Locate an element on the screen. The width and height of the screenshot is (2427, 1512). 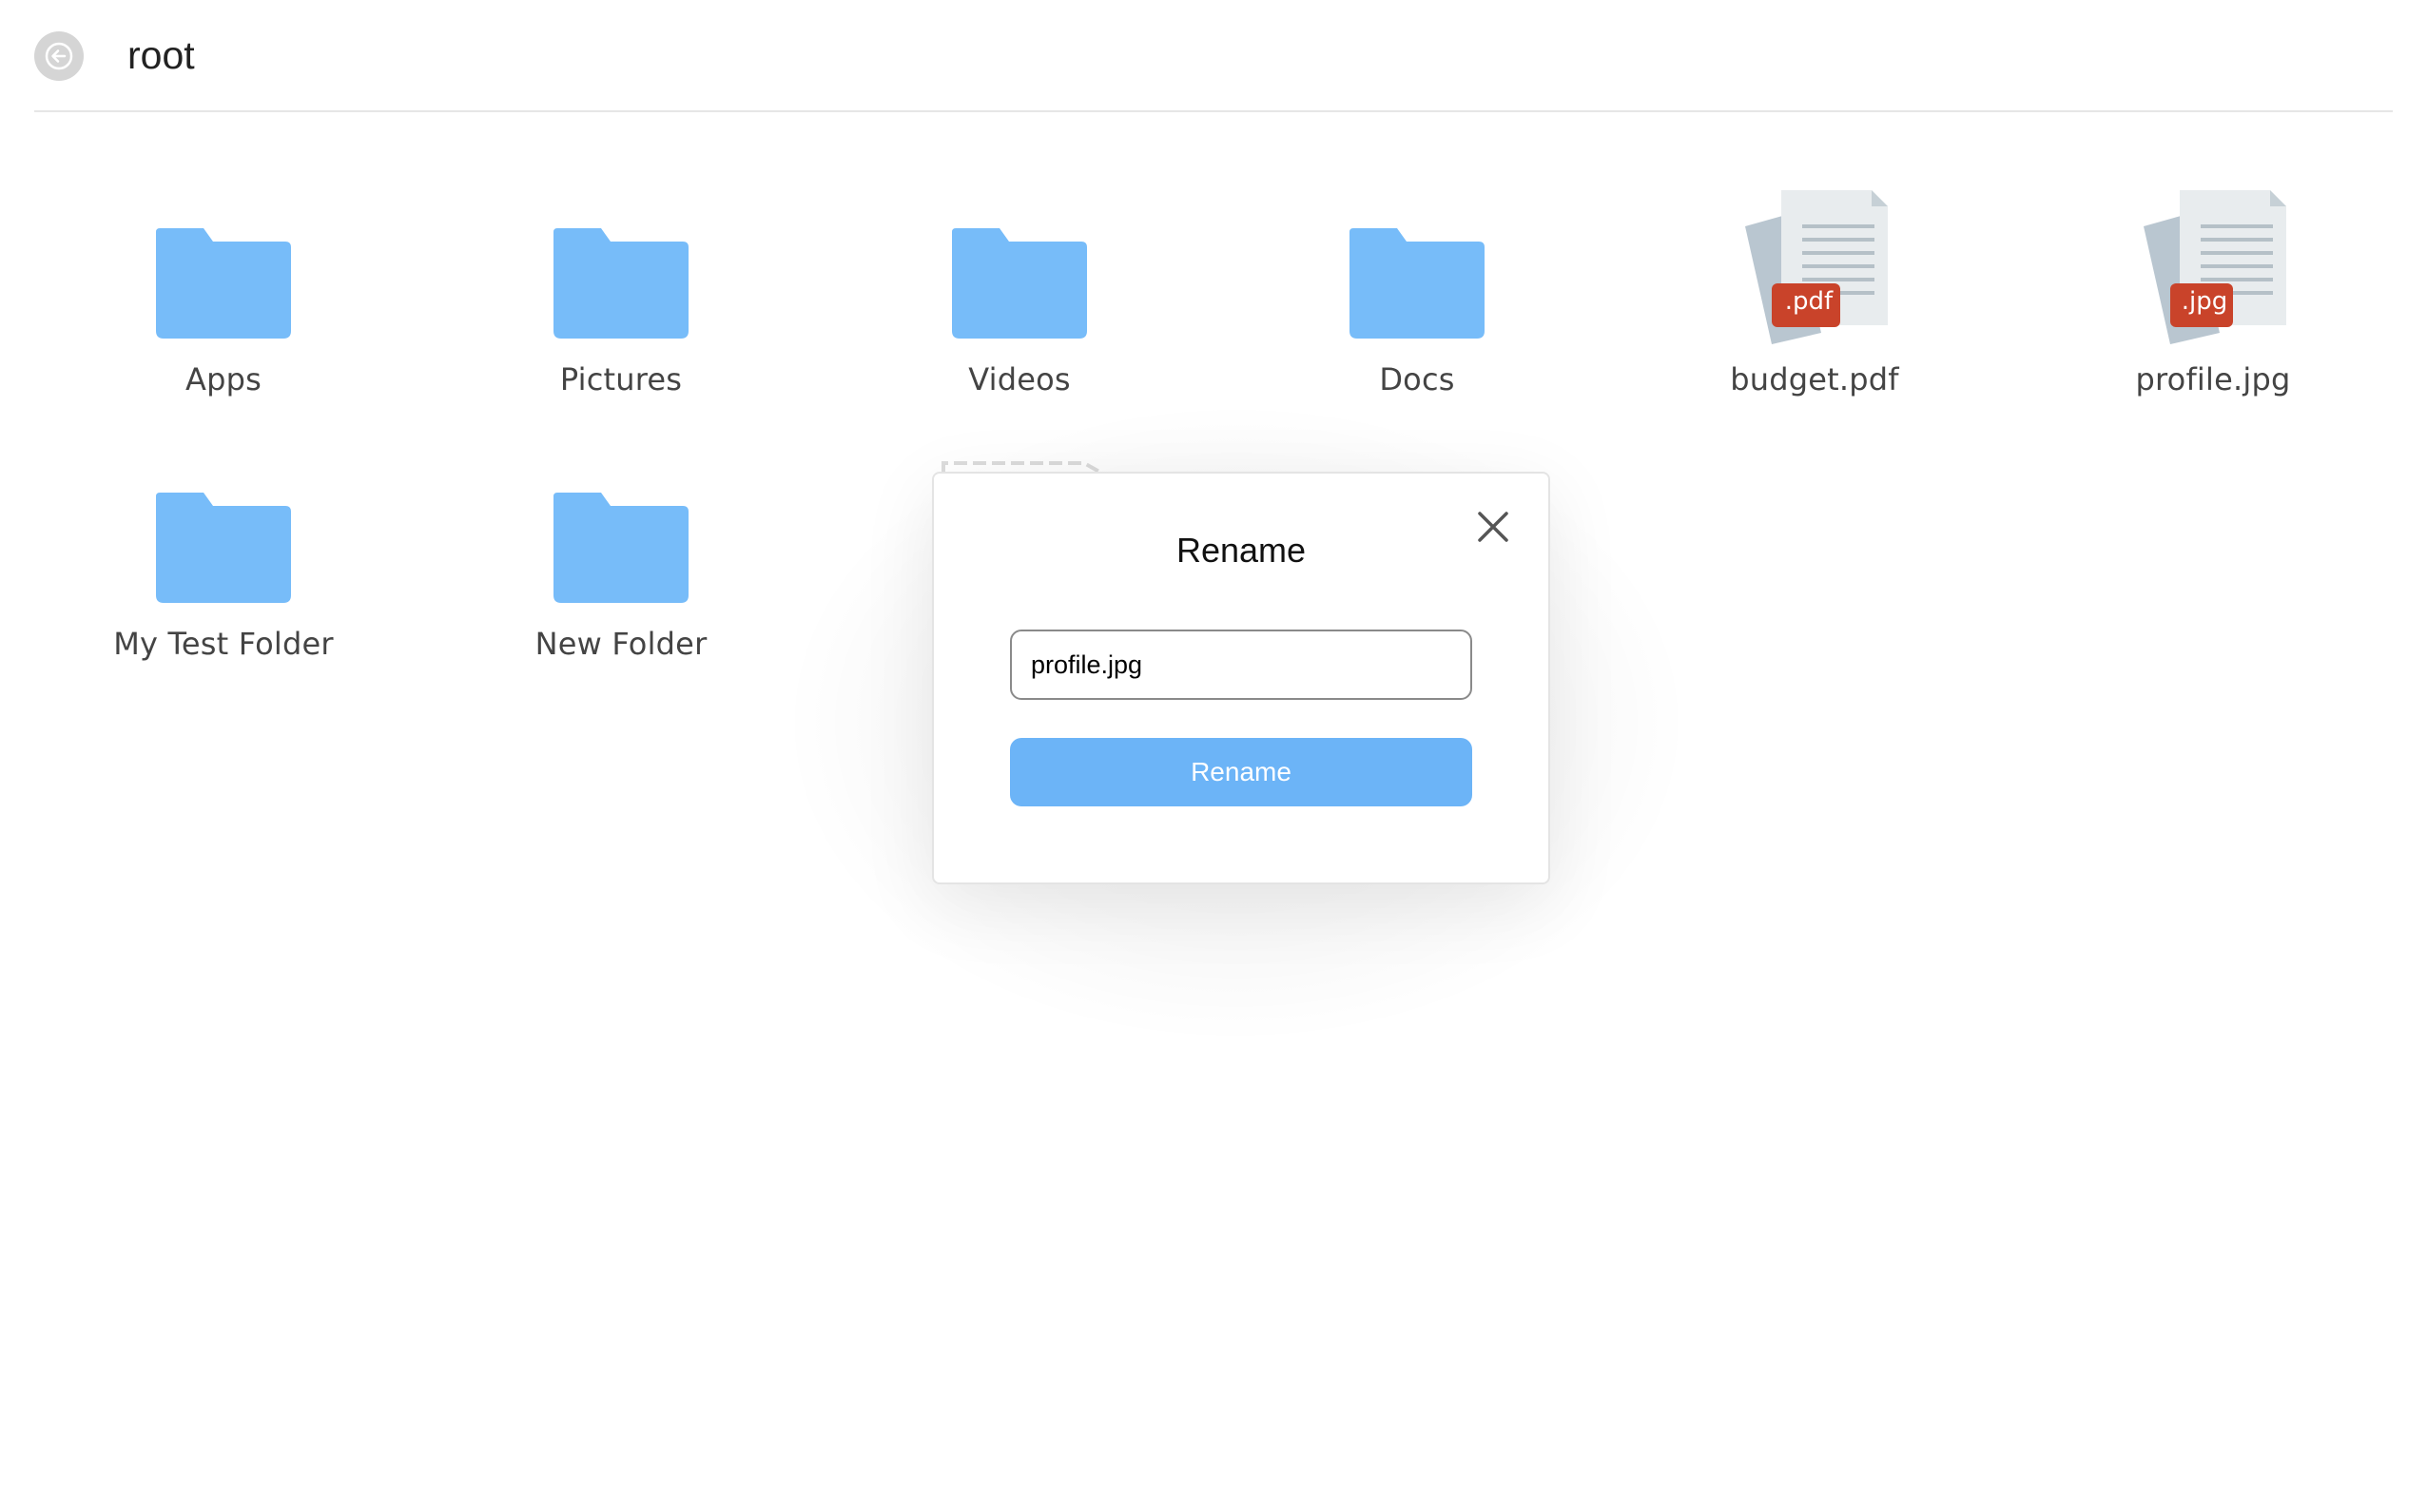
folder-item-my-test-folder: My Test Folder is located at coordinates (224, 569).